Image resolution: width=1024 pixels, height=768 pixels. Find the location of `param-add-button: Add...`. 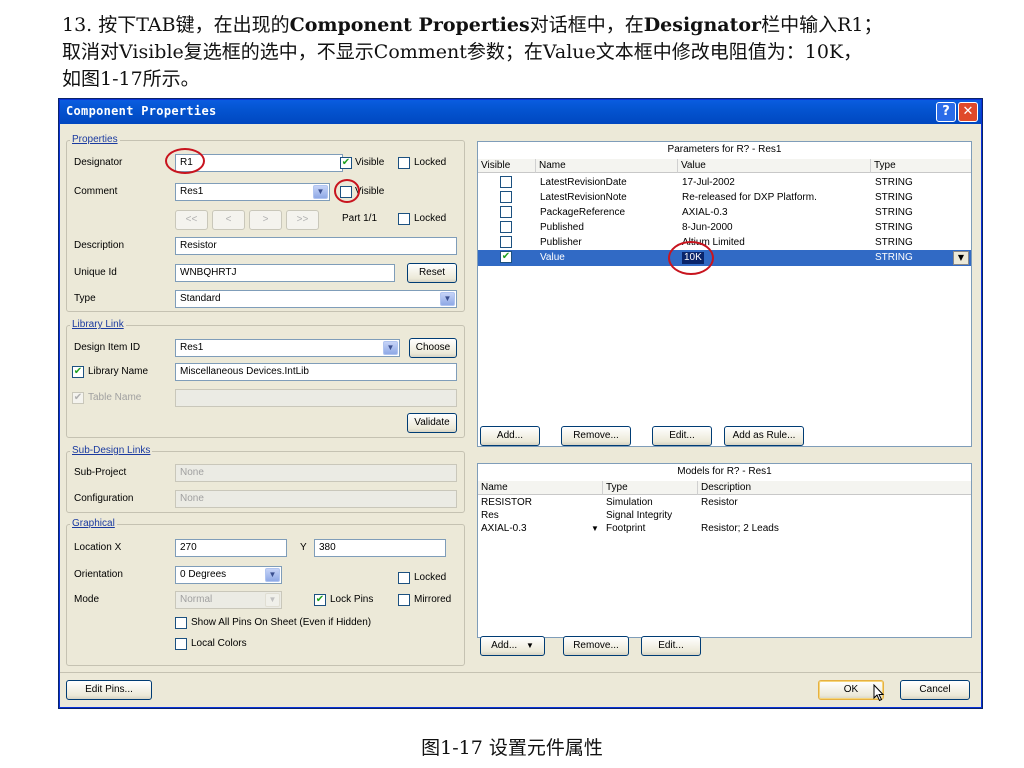

param-add-button: Add... is located at coordinates (510, 436).